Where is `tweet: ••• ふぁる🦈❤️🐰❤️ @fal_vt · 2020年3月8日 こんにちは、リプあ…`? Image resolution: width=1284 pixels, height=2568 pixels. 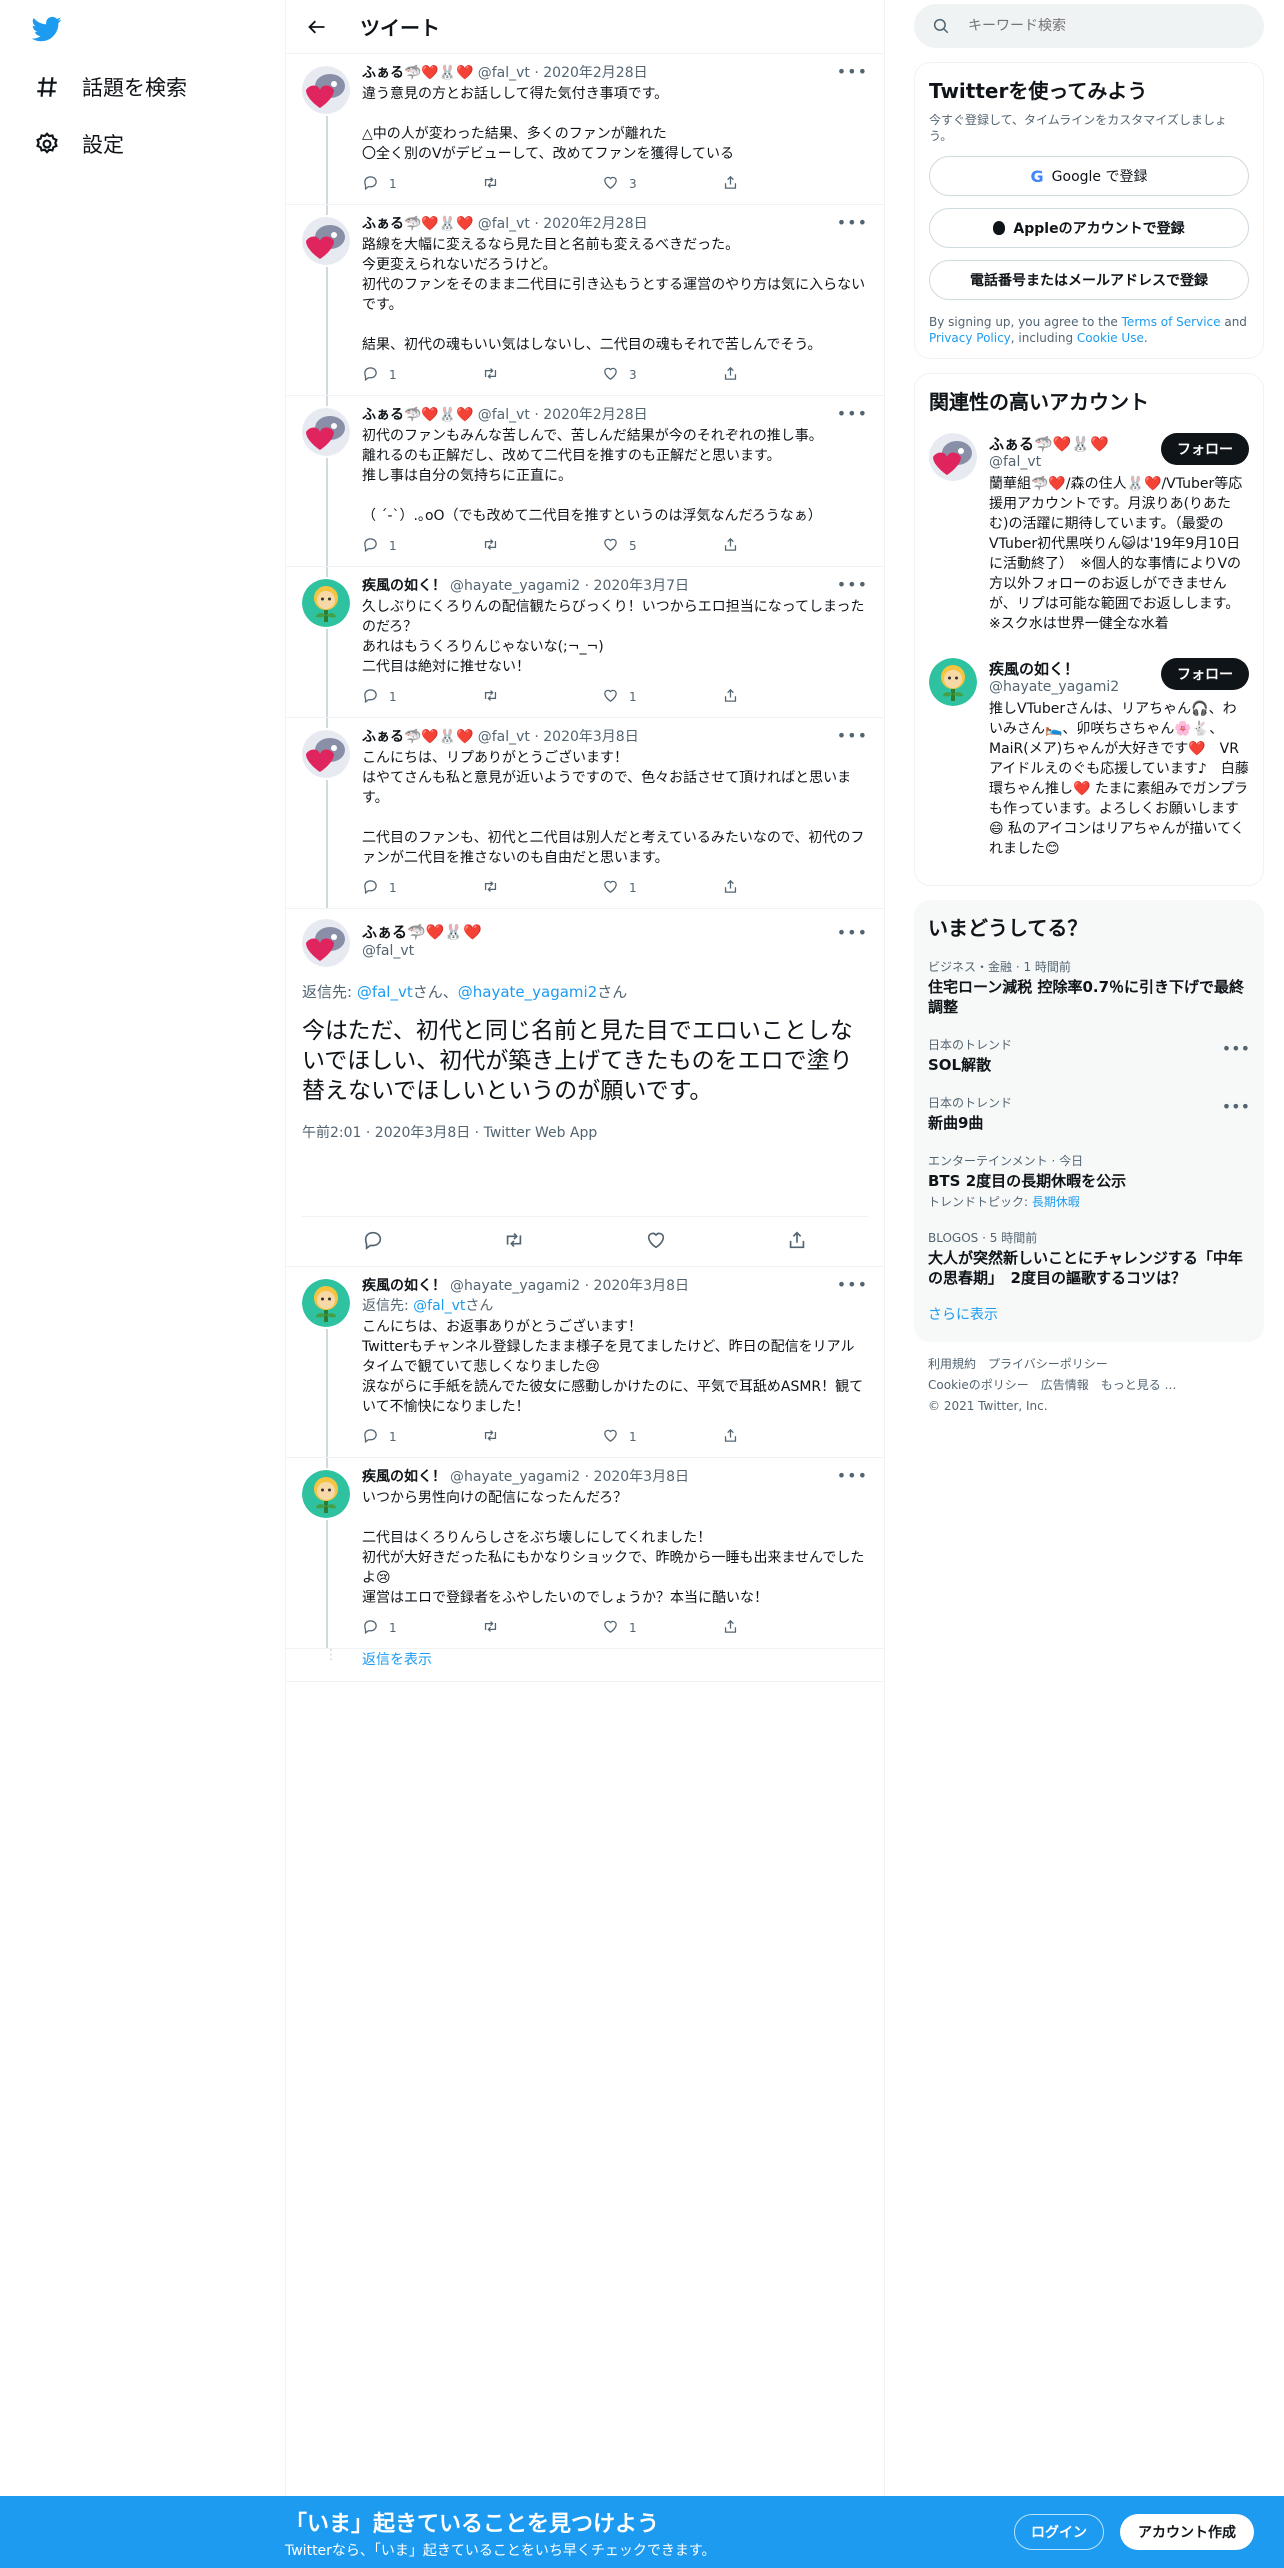 tweet: ••• ふぁる🦈❤️🐰❤️ @fal_vt · 2020年3月8日 こんにちは、リプあ… is located at coordinates (585, 813).